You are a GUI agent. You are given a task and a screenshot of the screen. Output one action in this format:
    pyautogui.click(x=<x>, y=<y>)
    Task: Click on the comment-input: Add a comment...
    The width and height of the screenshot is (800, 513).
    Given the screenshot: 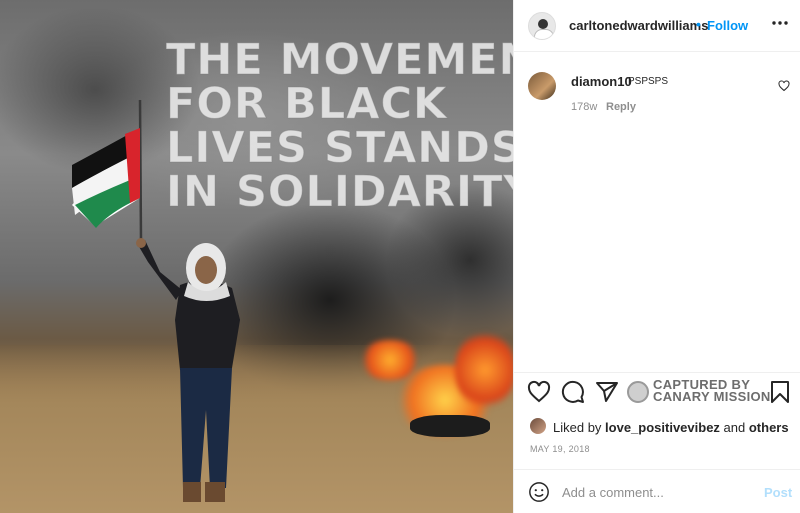 What is the action you would take?
    pyautogui.click(x=613, y=492)
    